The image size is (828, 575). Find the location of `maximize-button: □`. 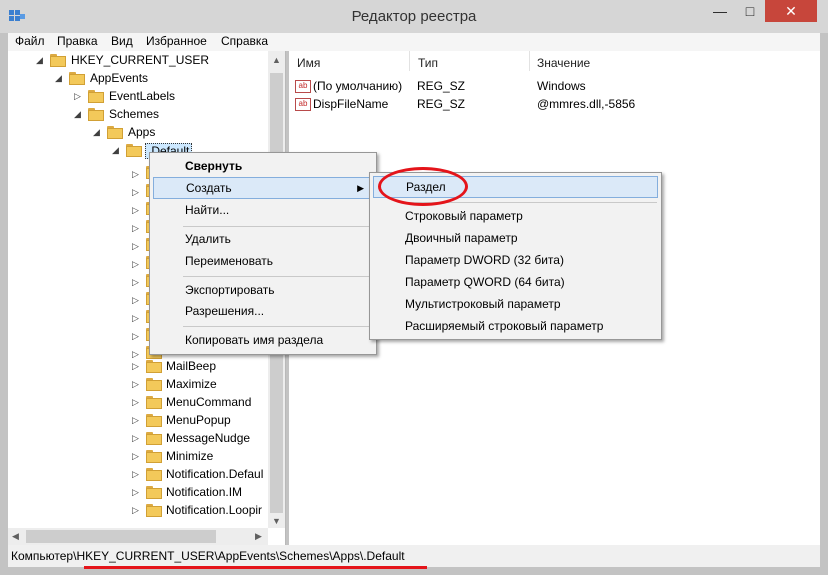

maximize-button: □ is located at coordinates (750, 11).